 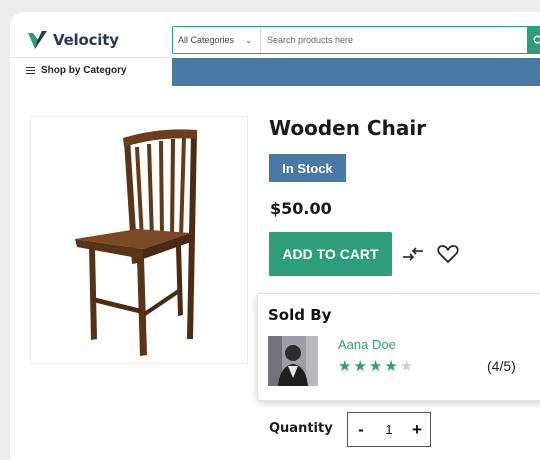 I want to click on seller-name-link: Aana Doe, so click(x=367, y=344).